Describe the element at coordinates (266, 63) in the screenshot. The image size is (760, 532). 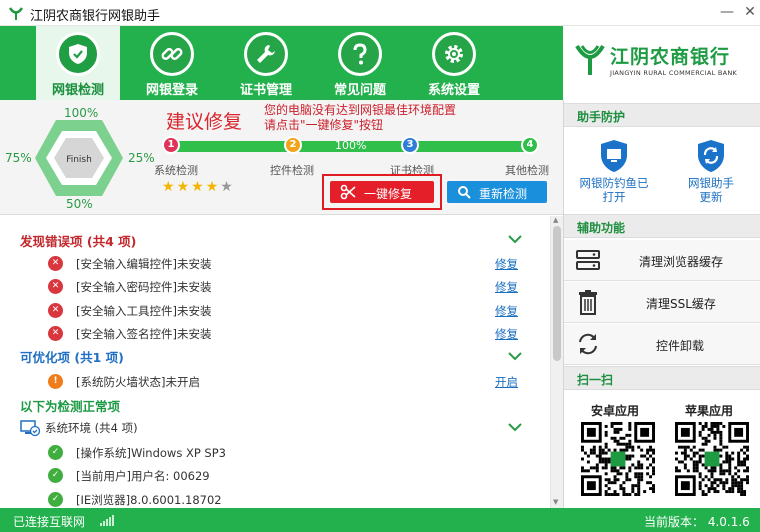
I see `nav-tab-certificate: 证书管理` at that location.